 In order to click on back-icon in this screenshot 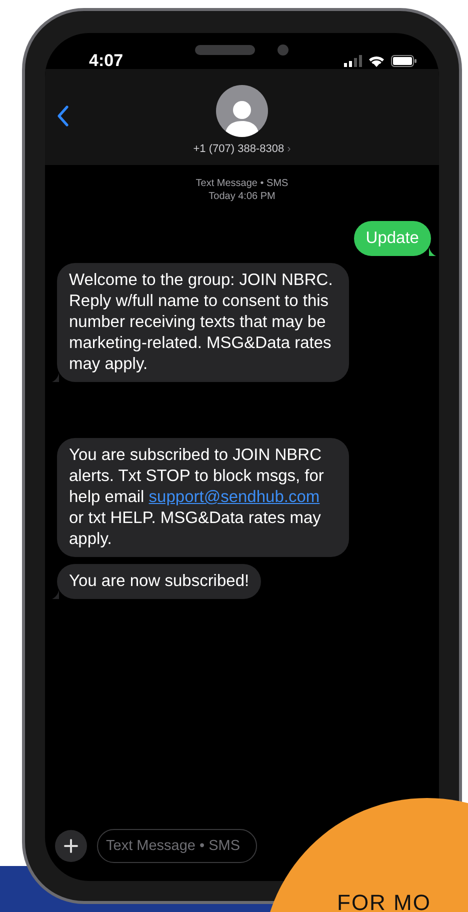, I will do `click(63, 116)`.